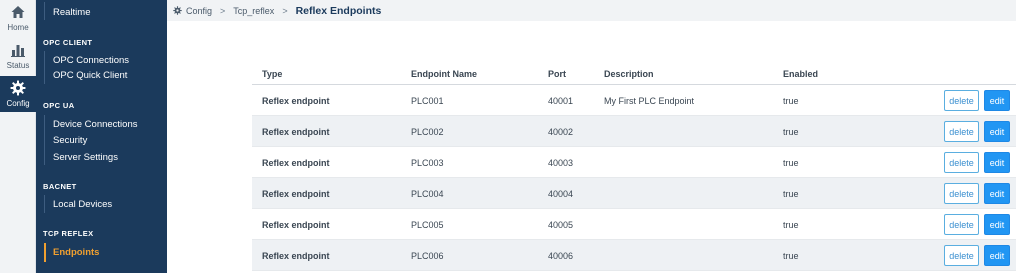 This screenshot has width=1024, height=273. What do you see at coordinates (561, 256) in the screenshot?
I see `cell-port: 40006` at bounding box center [561, 256].